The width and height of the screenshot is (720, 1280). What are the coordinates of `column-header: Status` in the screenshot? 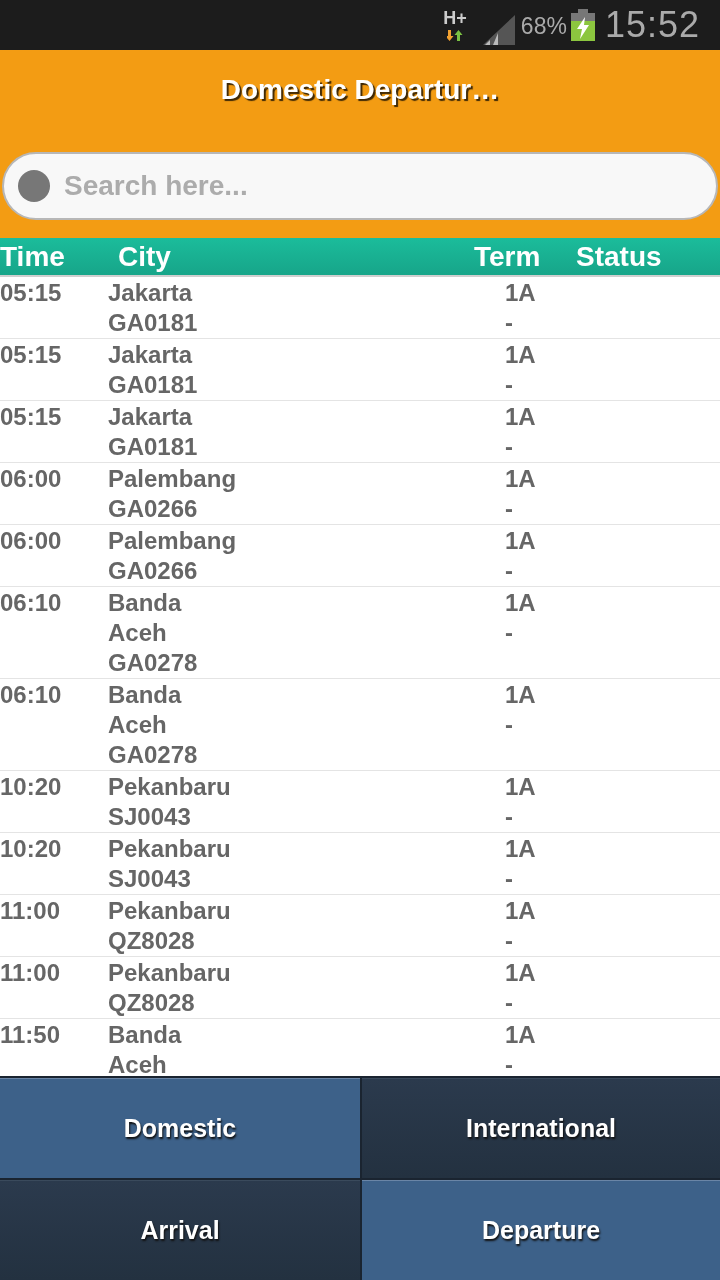 It's located at (619, 256).